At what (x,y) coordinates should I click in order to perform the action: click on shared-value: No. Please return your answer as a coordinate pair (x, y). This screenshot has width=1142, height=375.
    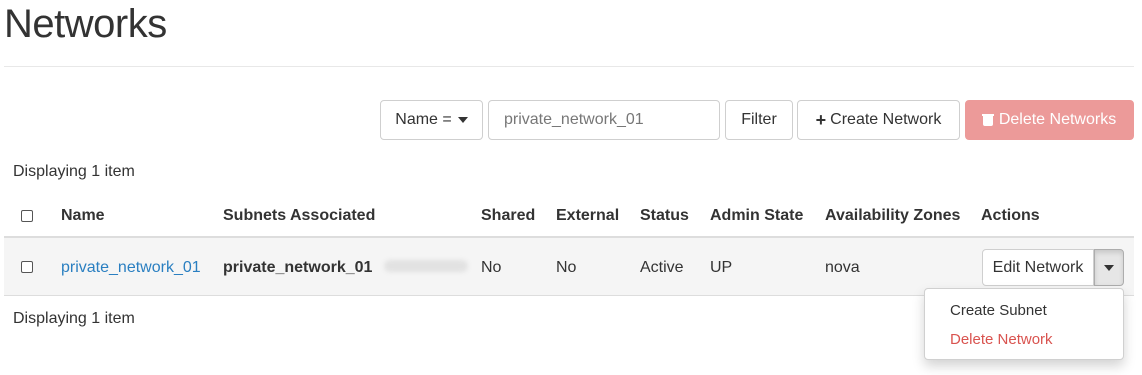
    Looking at the image, I should click on (491, 267).